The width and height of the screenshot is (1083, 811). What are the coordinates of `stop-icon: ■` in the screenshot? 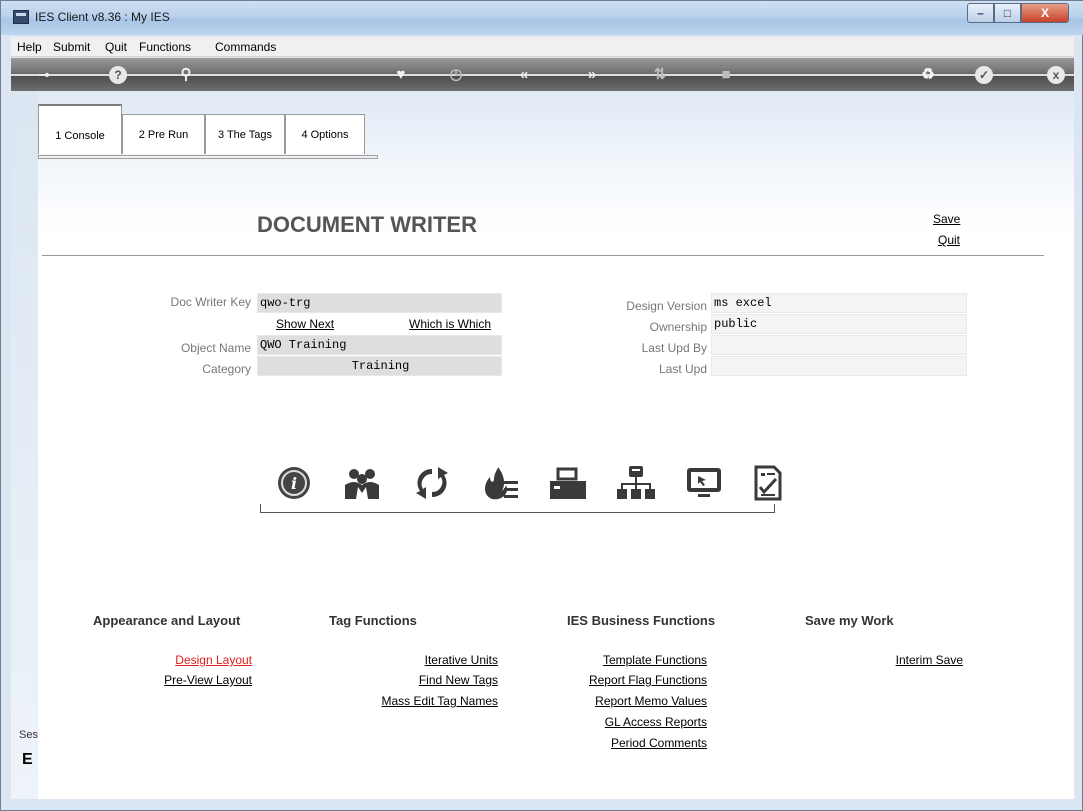 It's located at (726, 75).